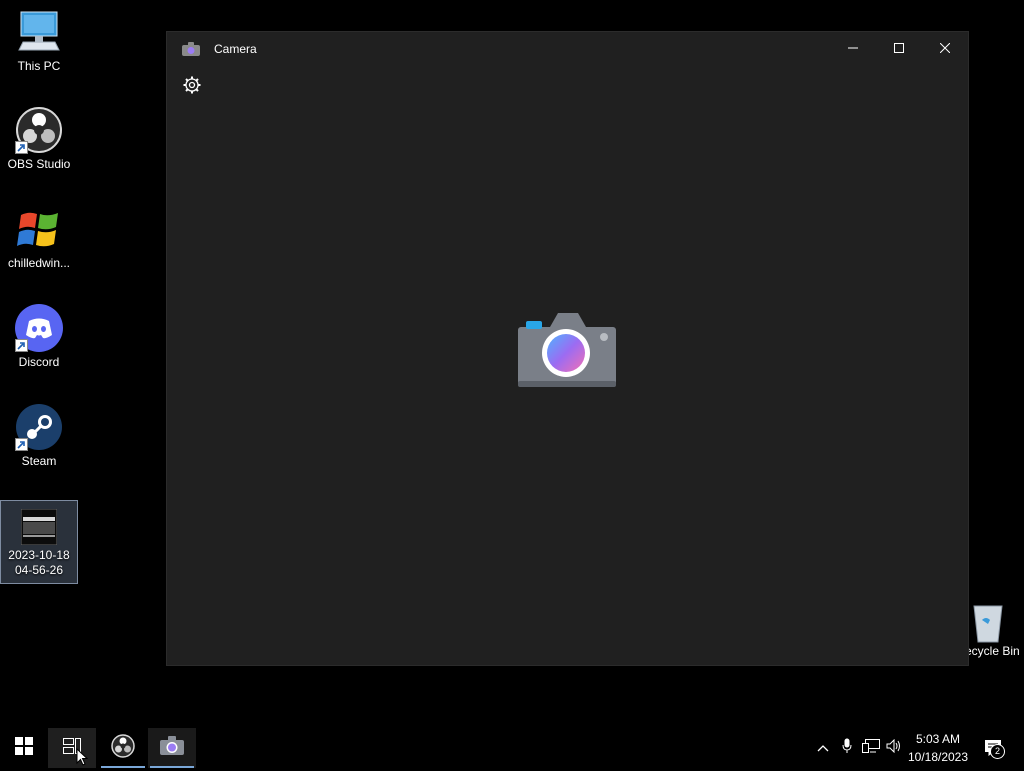 The width and height of the screenshot is (1024, 771). What do you see at coordinates (39, 362) in the screenshot?
I see `desktop-icon-label: Discord` at bounding box center [39, 362].